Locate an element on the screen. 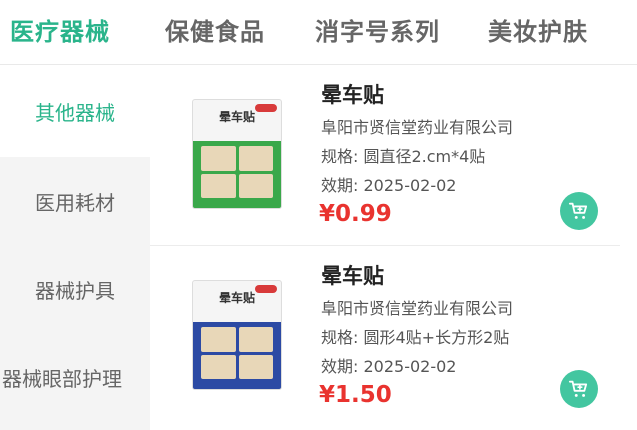  sidebar-item-eye-care: 器械眼部护理 is located at coordinates (75, 377).